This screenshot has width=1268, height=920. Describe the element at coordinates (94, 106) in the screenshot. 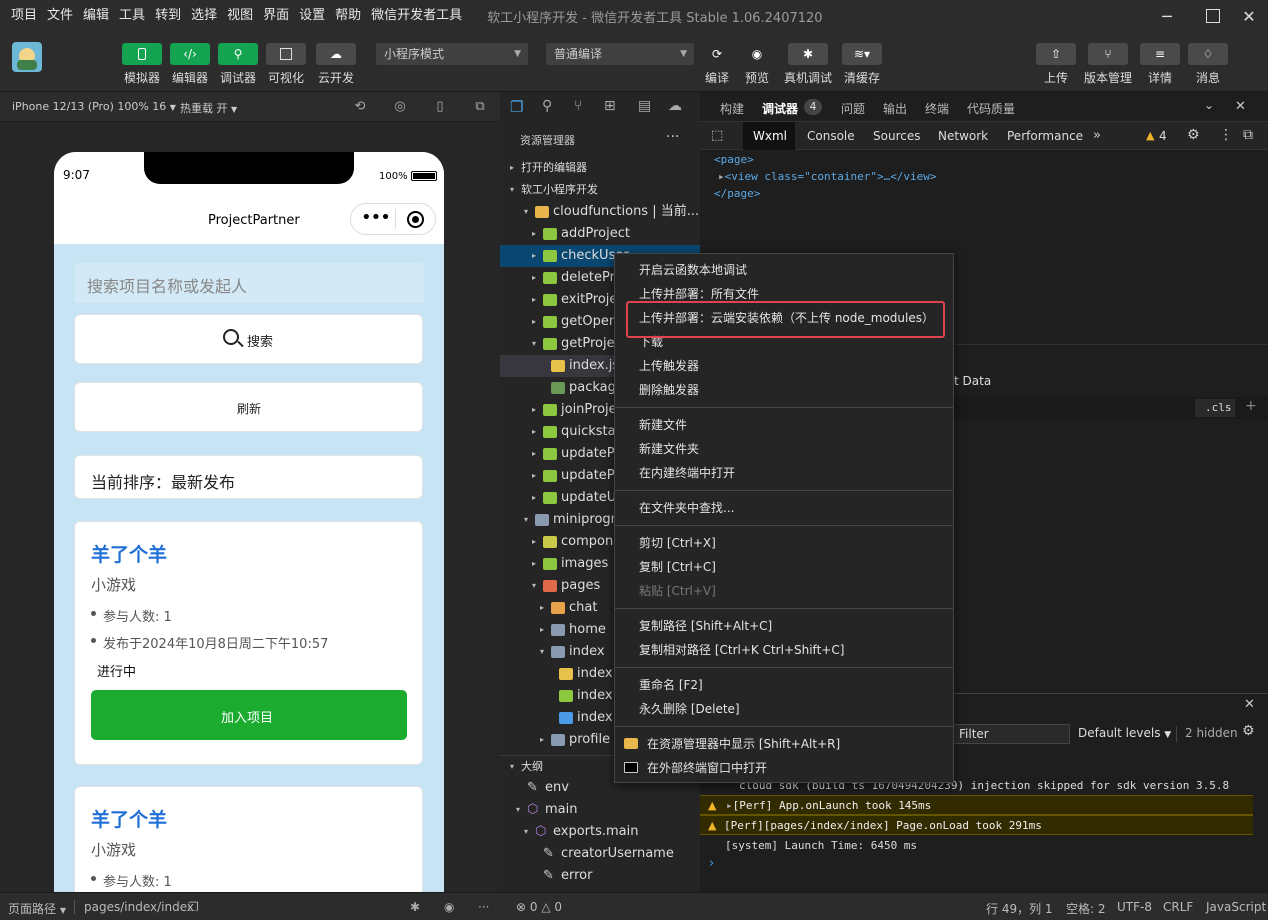

I see `device-select: iPhone 12/13 (Pro) 100% 16 ▼` at that location.